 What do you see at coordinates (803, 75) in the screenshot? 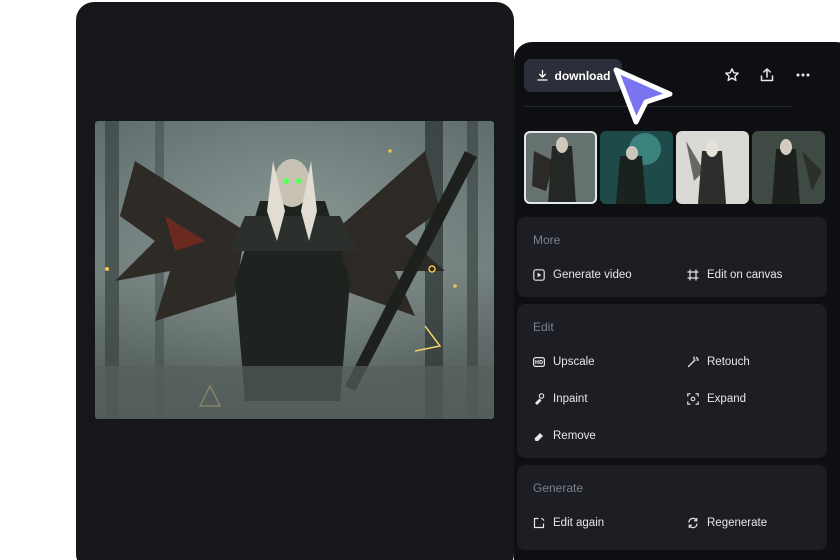
I see `more-icon` at bounding box center [803, 75].